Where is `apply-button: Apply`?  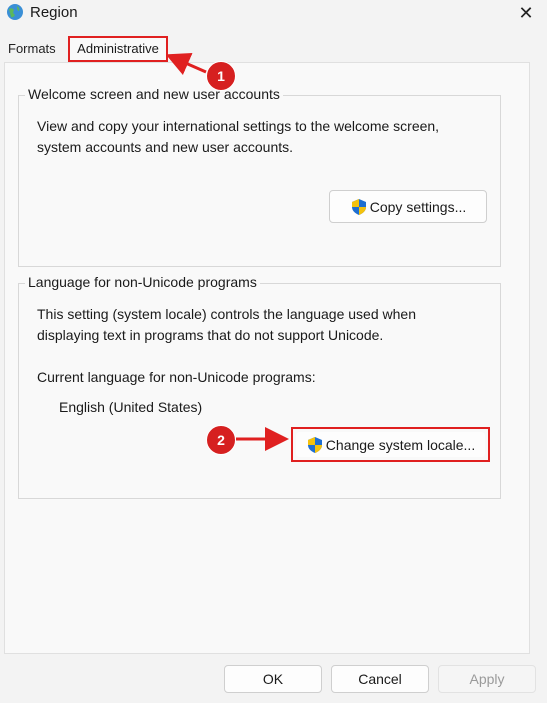
apply-button: Apply is located at coordinates (487, 679).